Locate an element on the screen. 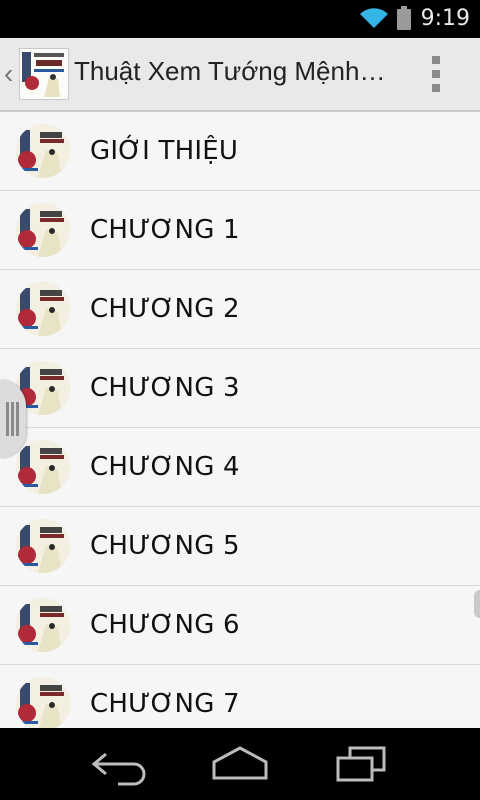  up-caret-icon: ‹ is located at coordinates (10, 74).